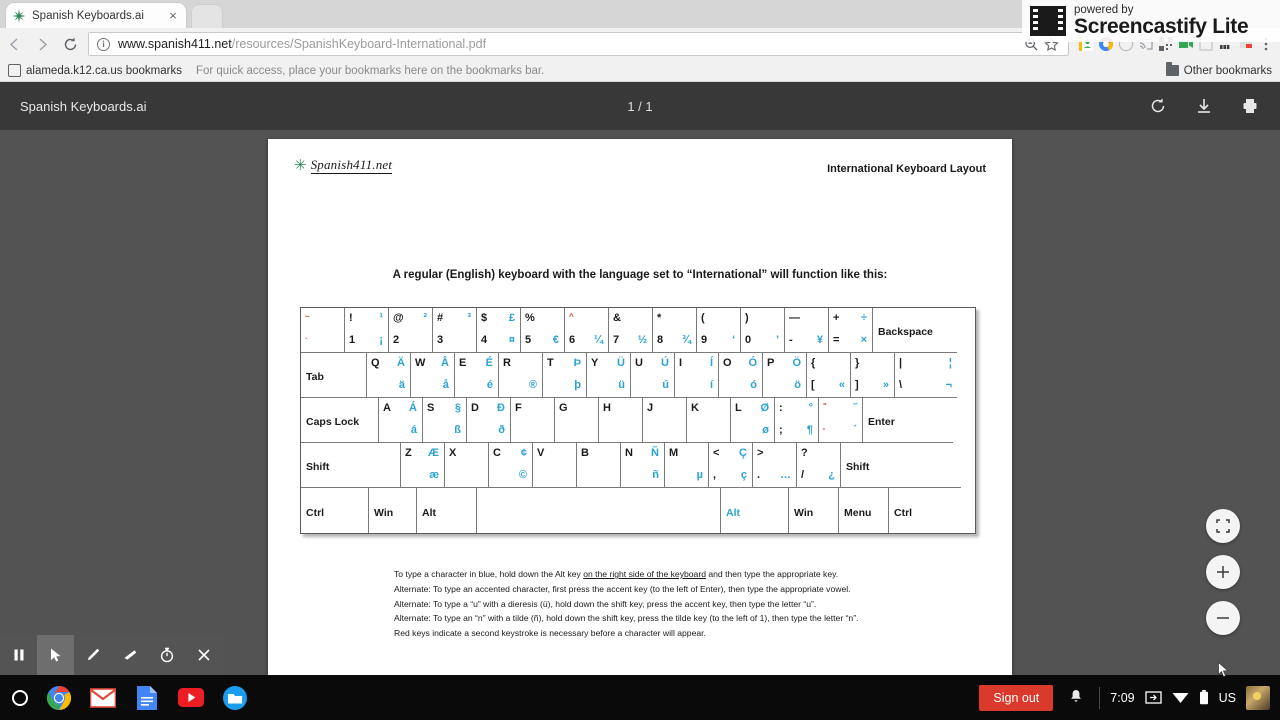  Describe the element at coordinates (497, 453) in the screenshot. I see `key-legend-tl: C` at that location.